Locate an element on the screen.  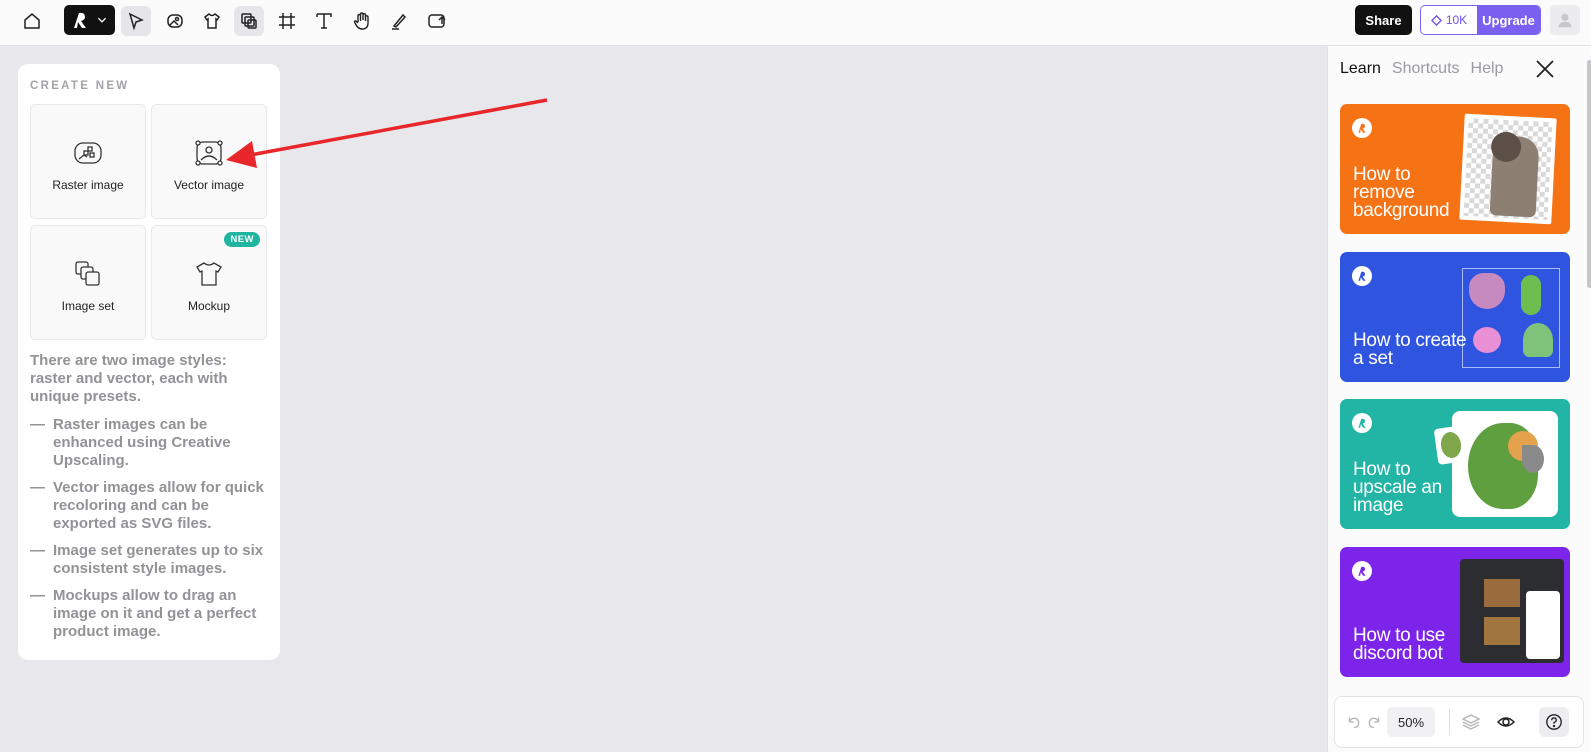
card-title: How to use discord bot is located at coordinates (1399, 644).